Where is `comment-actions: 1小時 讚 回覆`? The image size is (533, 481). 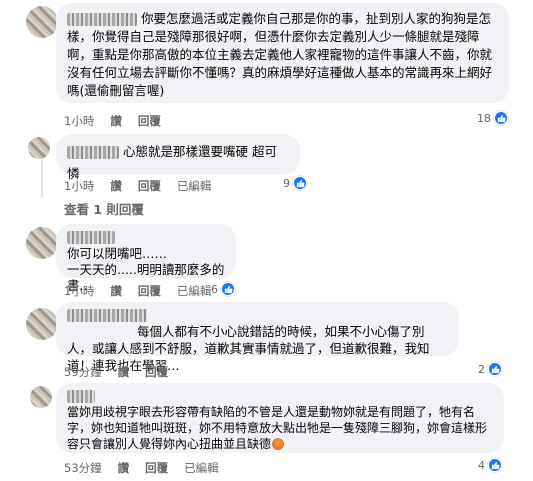
comment-actions: 1小時 讚 回覆 is located at coordinates (112, 121).